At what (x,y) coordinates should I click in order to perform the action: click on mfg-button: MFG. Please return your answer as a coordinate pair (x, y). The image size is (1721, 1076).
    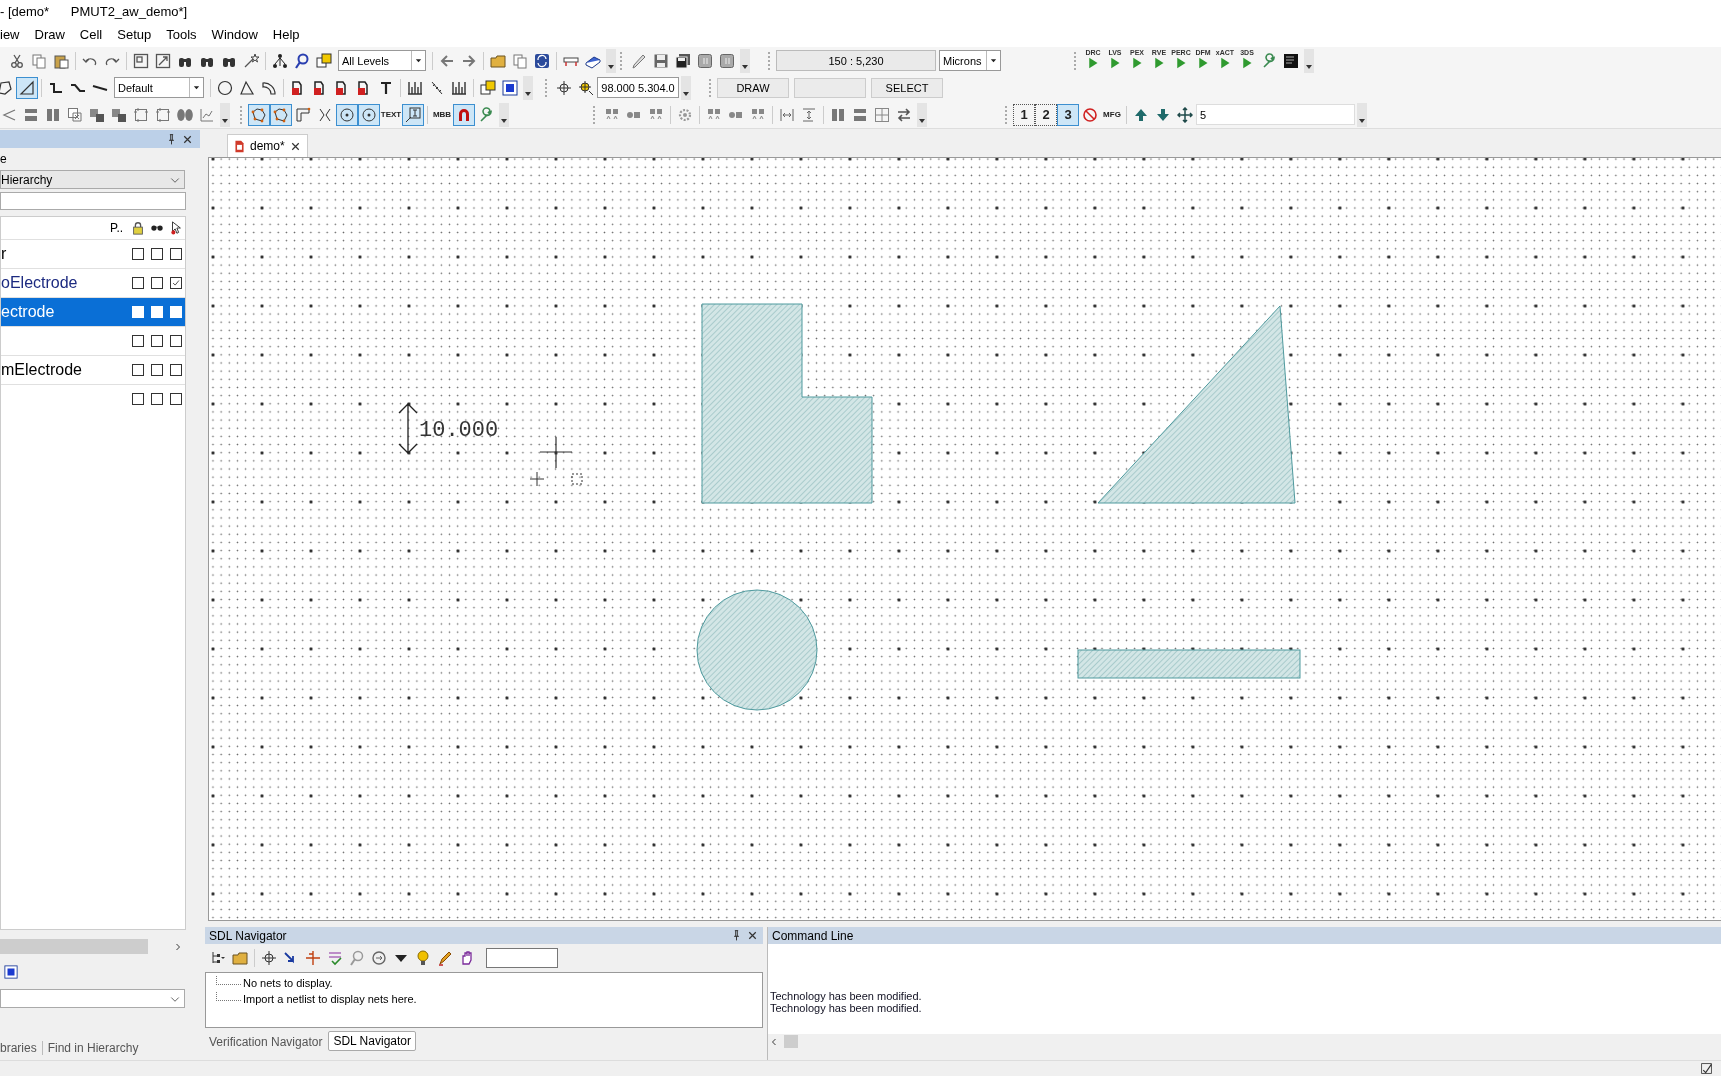
    Looking at the image, I should click on (1112, 114).